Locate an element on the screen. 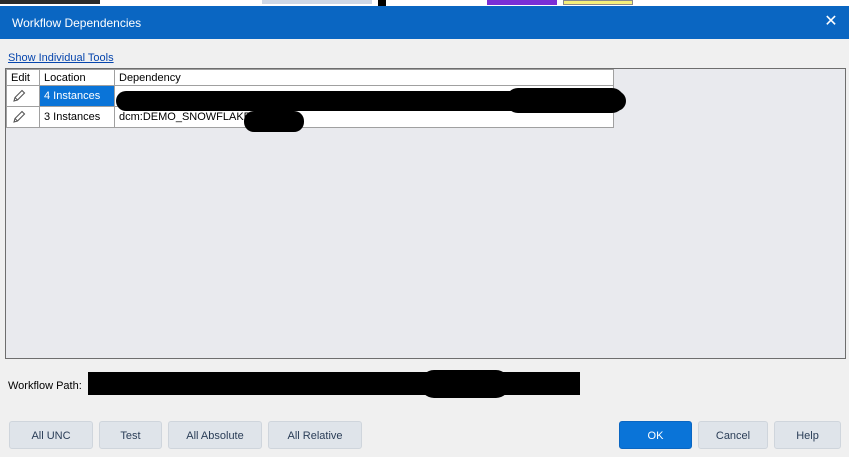 Image resolution: width=849 pixels, height=457 pixels. all-relative-button: All Relative is located at coordinates (315, 435).